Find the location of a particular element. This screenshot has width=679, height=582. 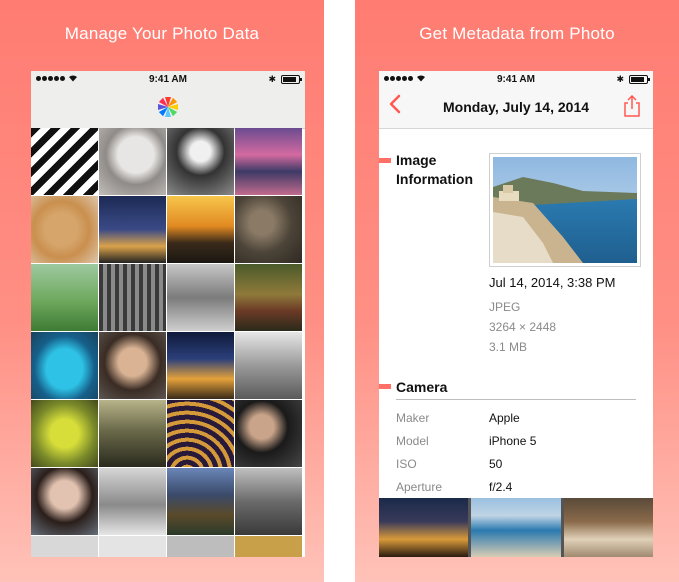

aperture-label: Aperture is located at coordinates (419, 487).